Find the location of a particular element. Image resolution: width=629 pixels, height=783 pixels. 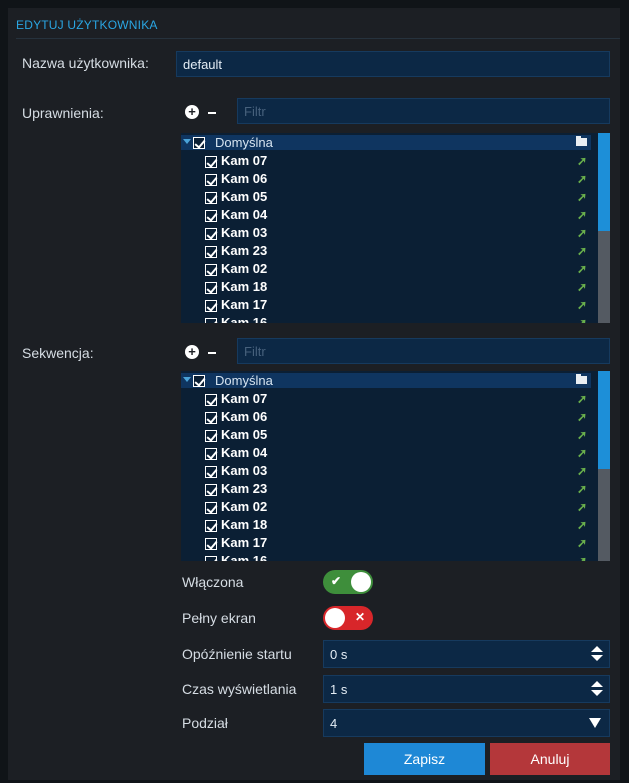

sequence-root-checkbox is located at coordinates (199, 381).